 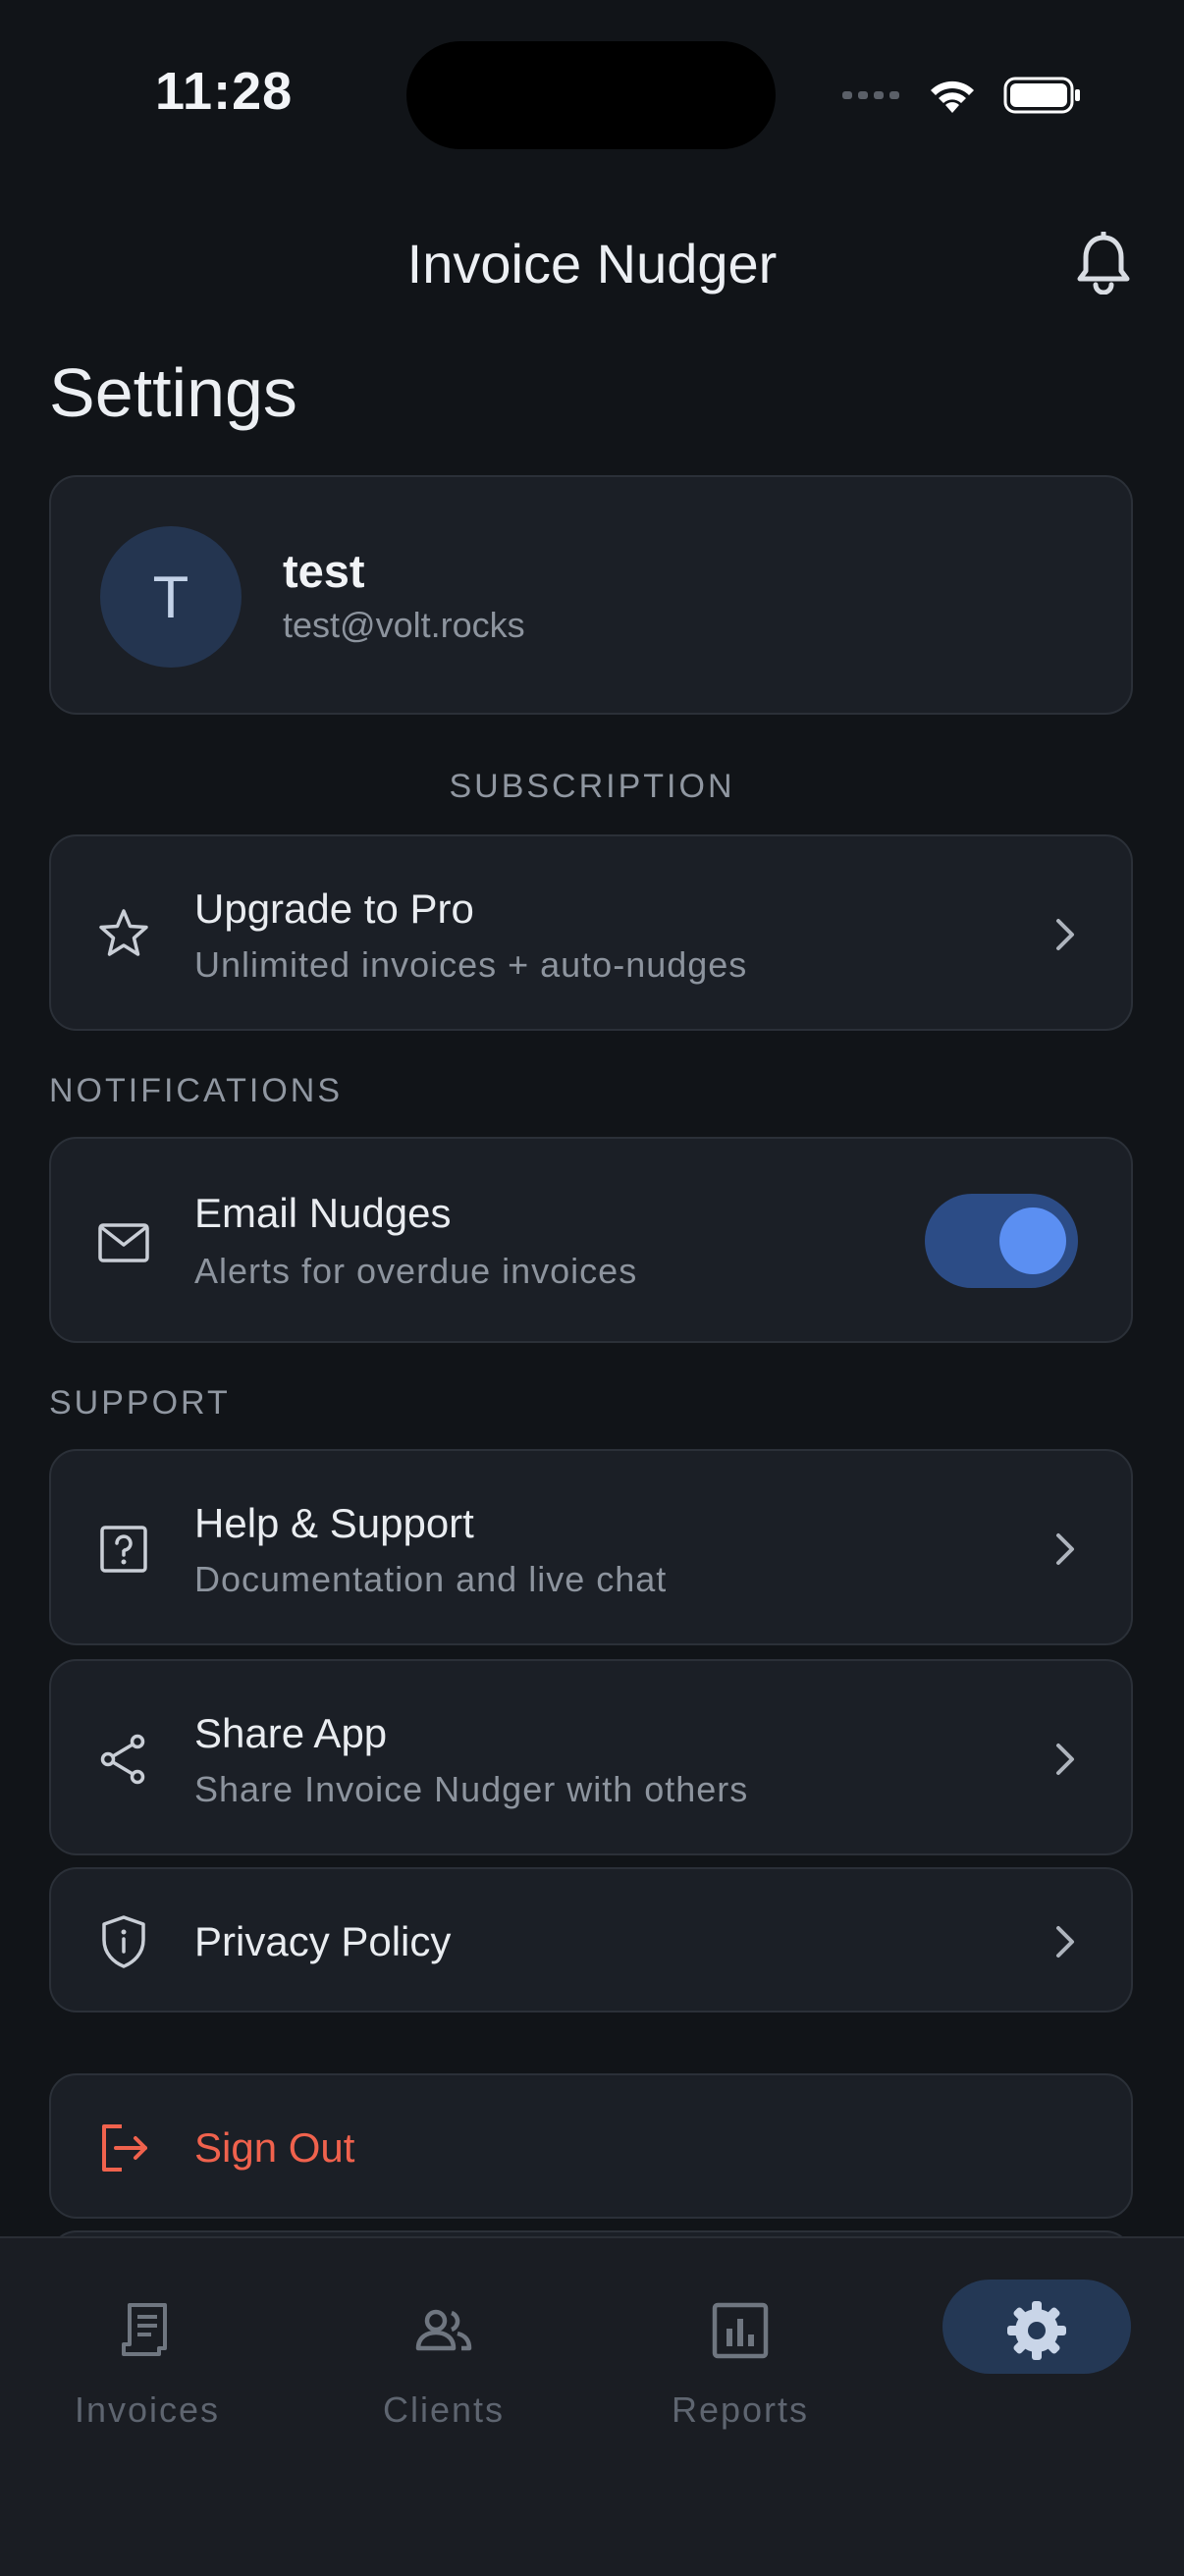 What do you see at coordinates (741, 2330) in the screenshot?
I see `chart-icon` at bounding box center [741, 2330].